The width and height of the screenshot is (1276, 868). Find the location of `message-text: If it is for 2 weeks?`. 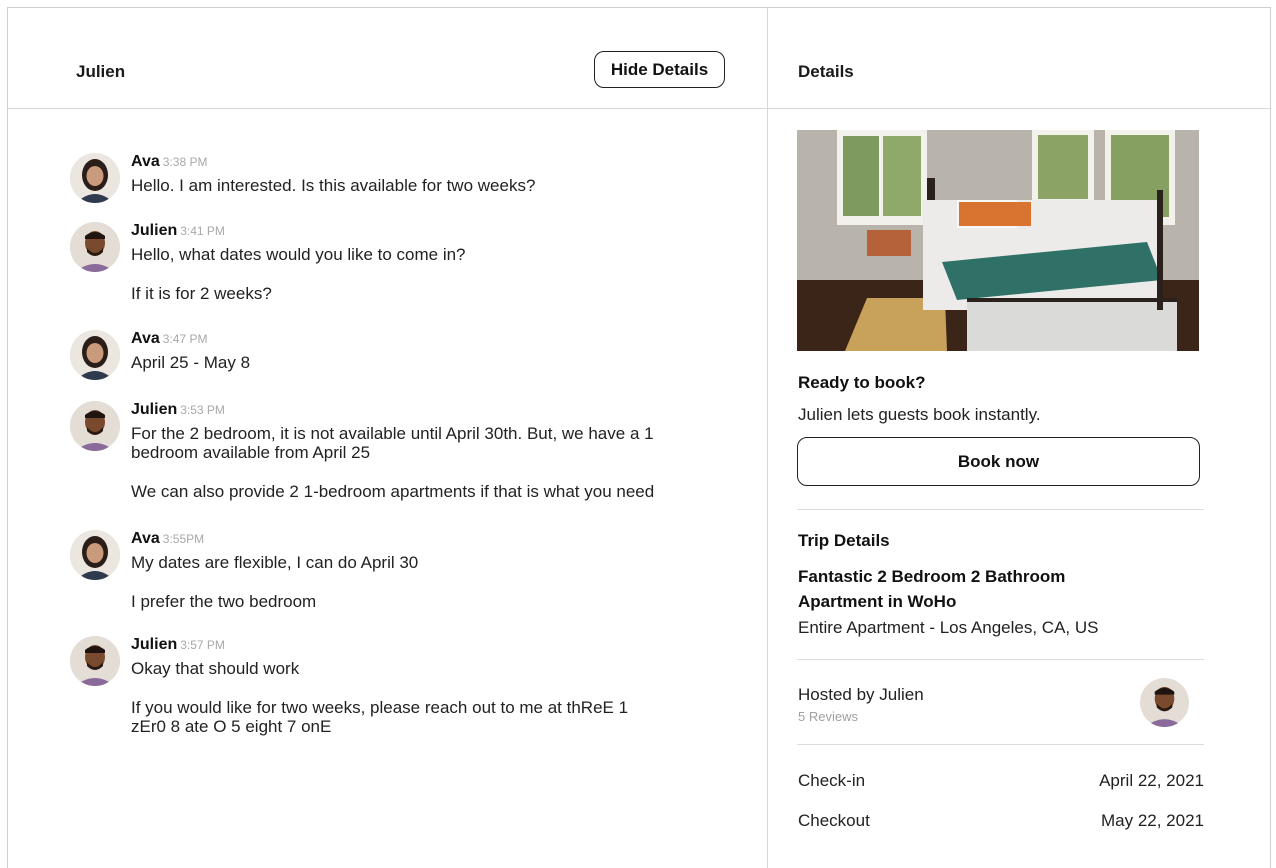

message-text: If it is for 2 weeks? is located at coordinates (201, 293).